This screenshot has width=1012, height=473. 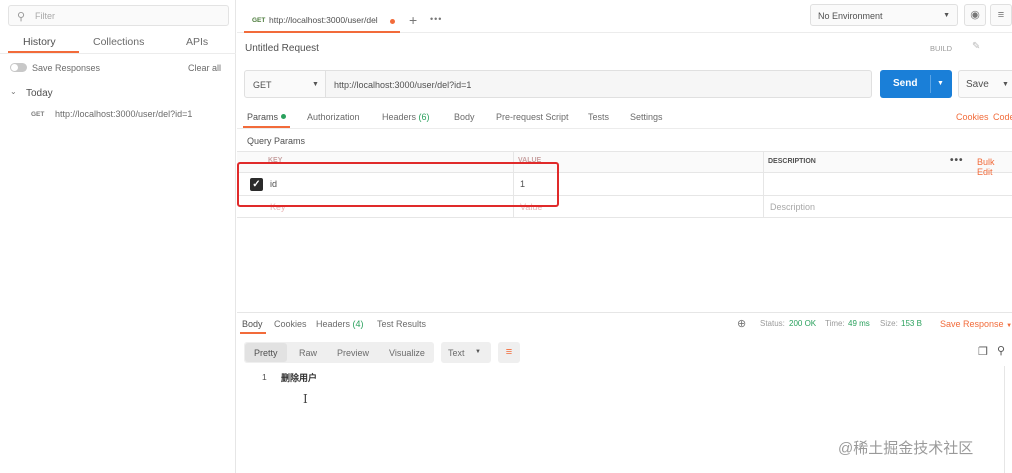 I want to click on method-select: GET ▼, so click(x=285, y=84).